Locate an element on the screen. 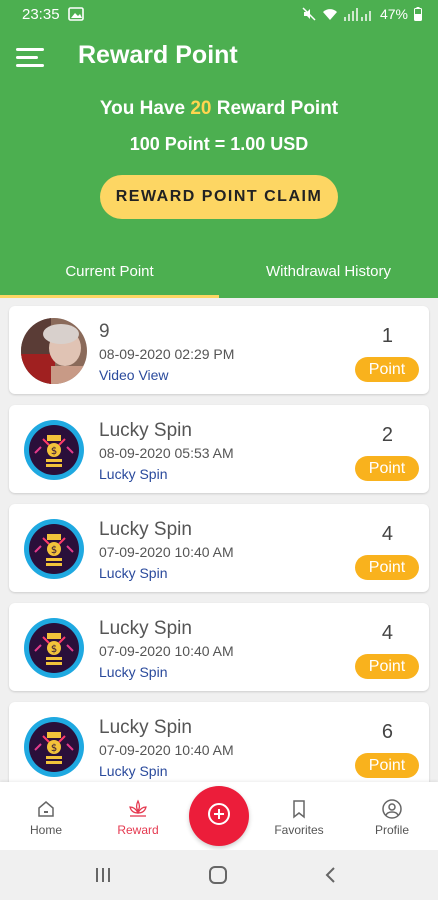  entry-points: 2 is located at coordinates (387, 435).